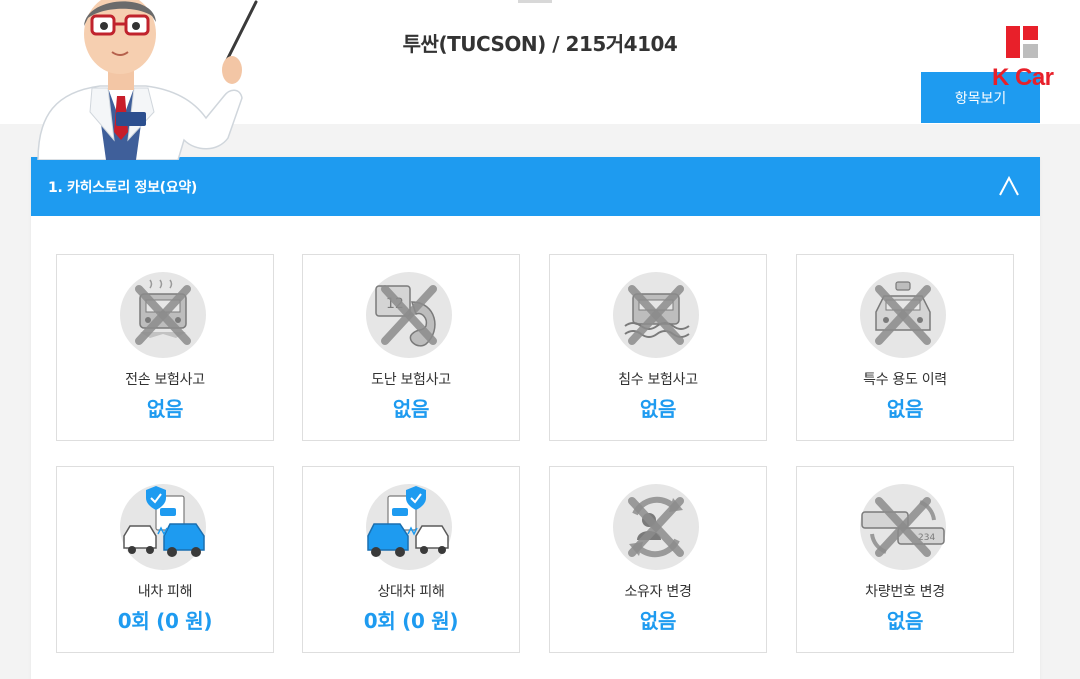  I want to click on card-my-car-damage: 내차 피해 0회 (0 원), so click(165, 559).